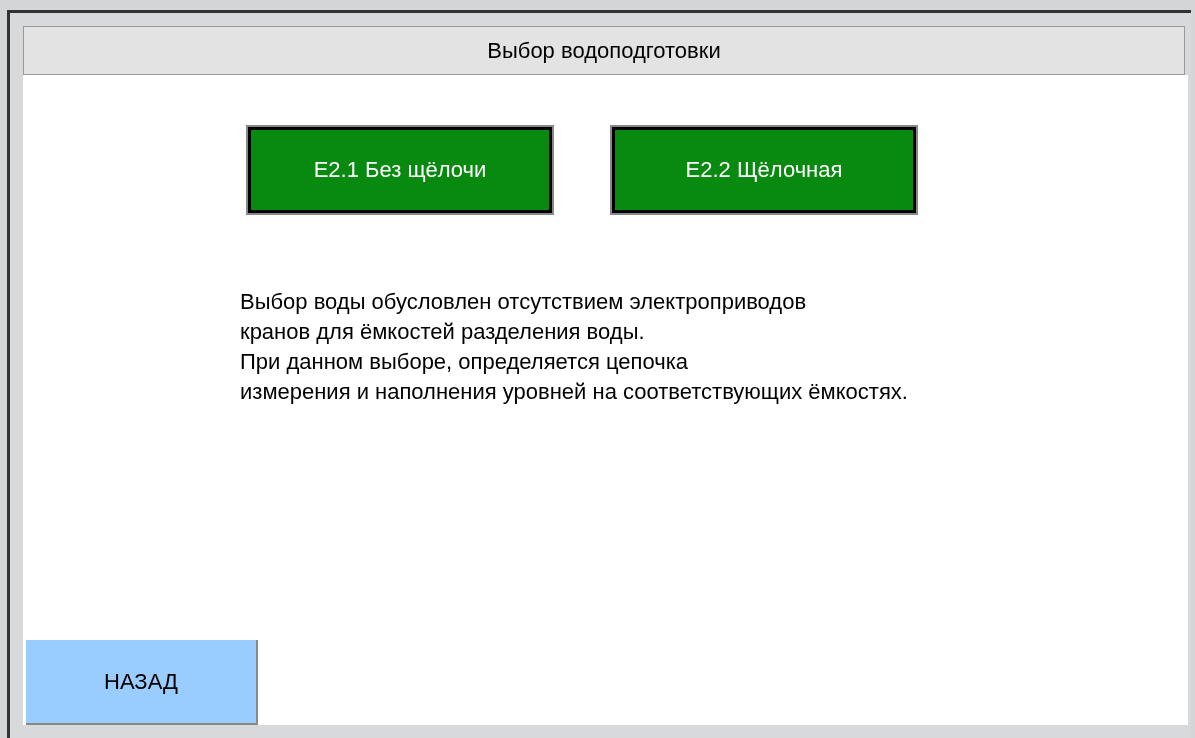 Image resolution: width=1195 pixels, height=738 pixels. I want to click on window-title: Выбор водоподготовки, so click(604, 50).